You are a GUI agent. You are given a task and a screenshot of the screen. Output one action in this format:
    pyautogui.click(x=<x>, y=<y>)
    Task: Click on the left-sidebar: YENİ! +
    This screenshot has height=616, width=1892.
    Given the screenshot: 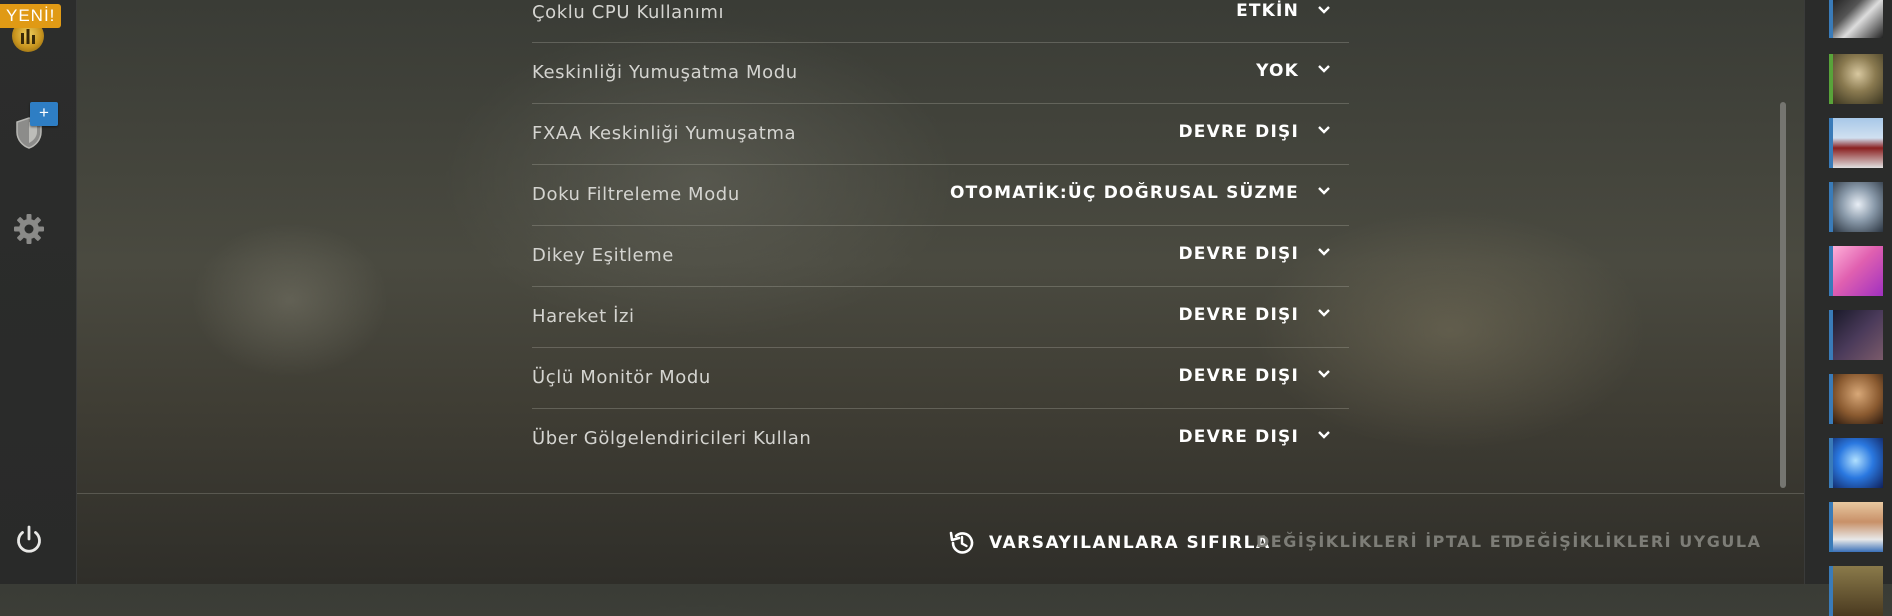 What is the action you would take?
    pyautogui.click(x=38, y=292)
    